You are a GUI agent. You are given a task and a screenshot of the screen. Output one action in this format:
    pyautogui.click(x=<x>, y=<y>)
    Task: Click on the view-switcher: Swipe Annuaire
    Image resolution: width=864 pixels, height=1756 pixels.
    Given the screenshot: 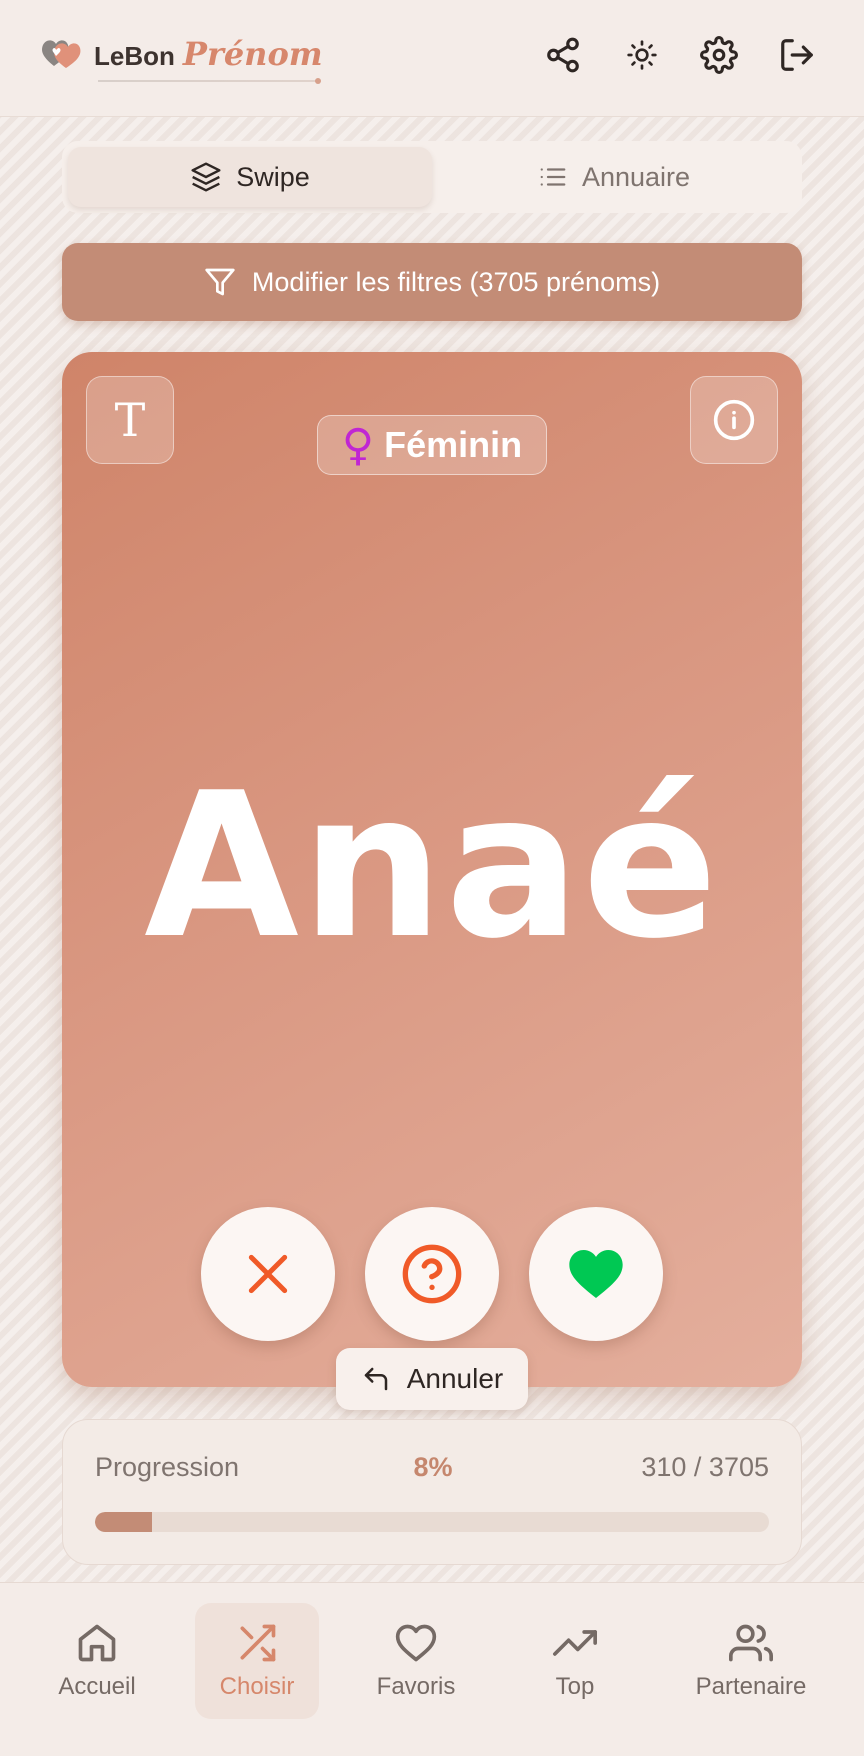 What is the action you would take?
    pyautogui.click(x=432, y=177)
    